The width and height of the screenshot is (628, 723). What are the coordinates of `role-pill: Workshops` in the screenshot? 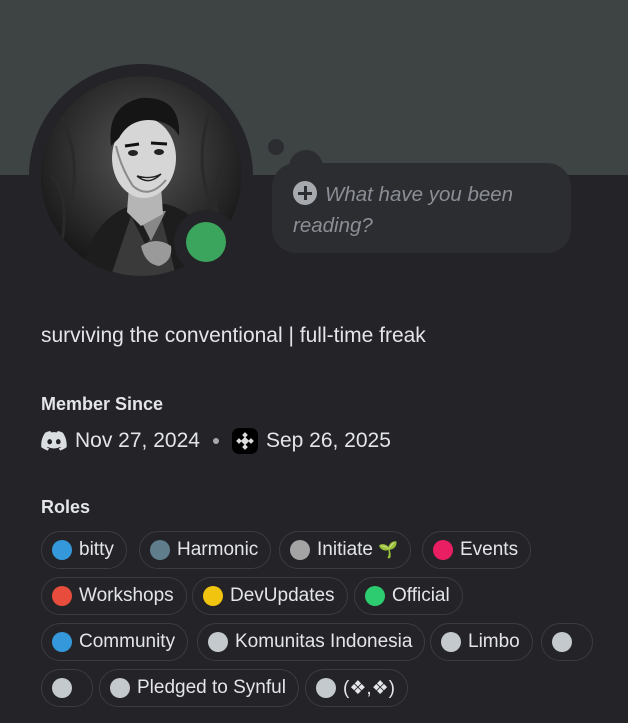 It's located at (114, 596).